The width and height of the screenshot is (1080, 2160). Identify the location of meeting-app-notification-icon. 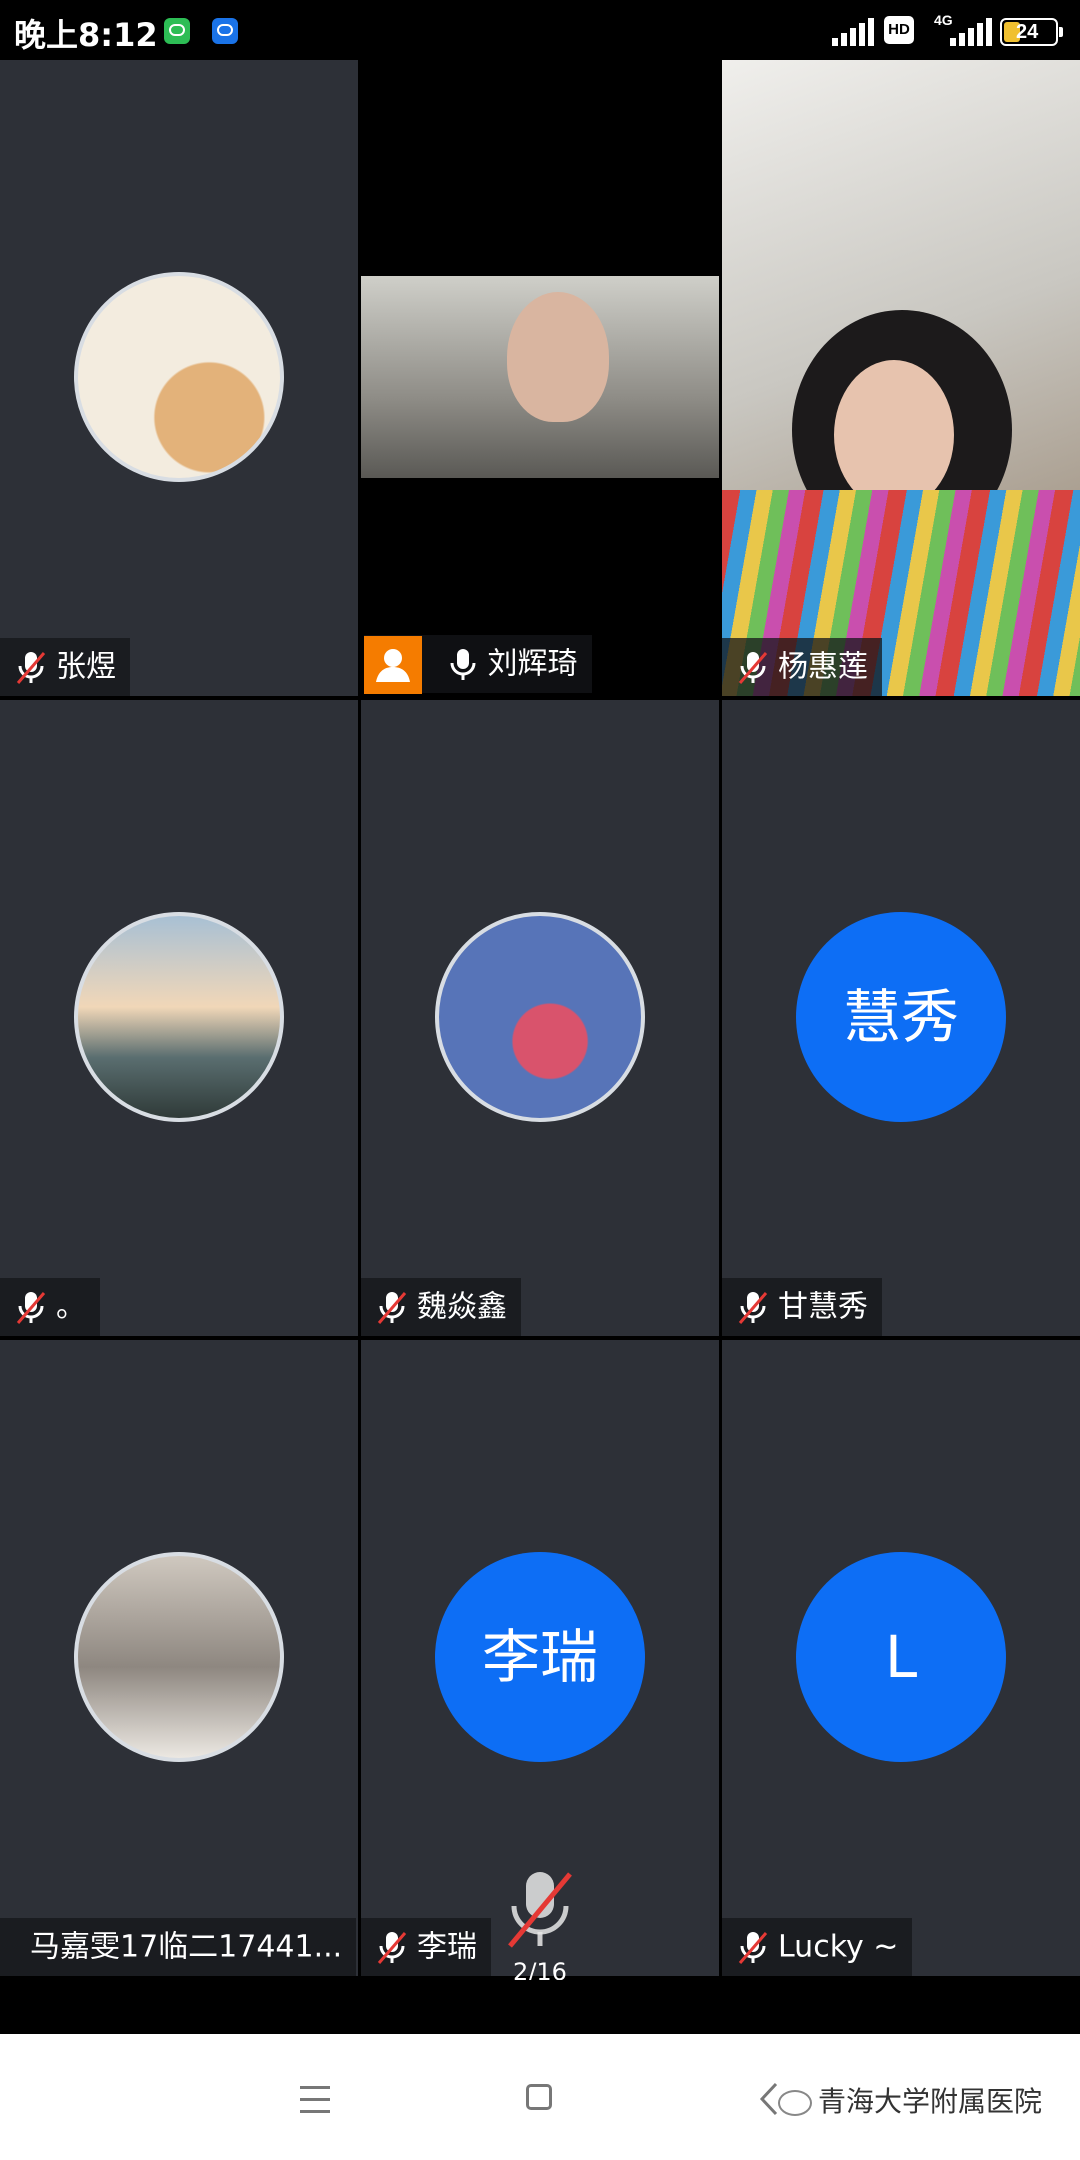
(225, 31).